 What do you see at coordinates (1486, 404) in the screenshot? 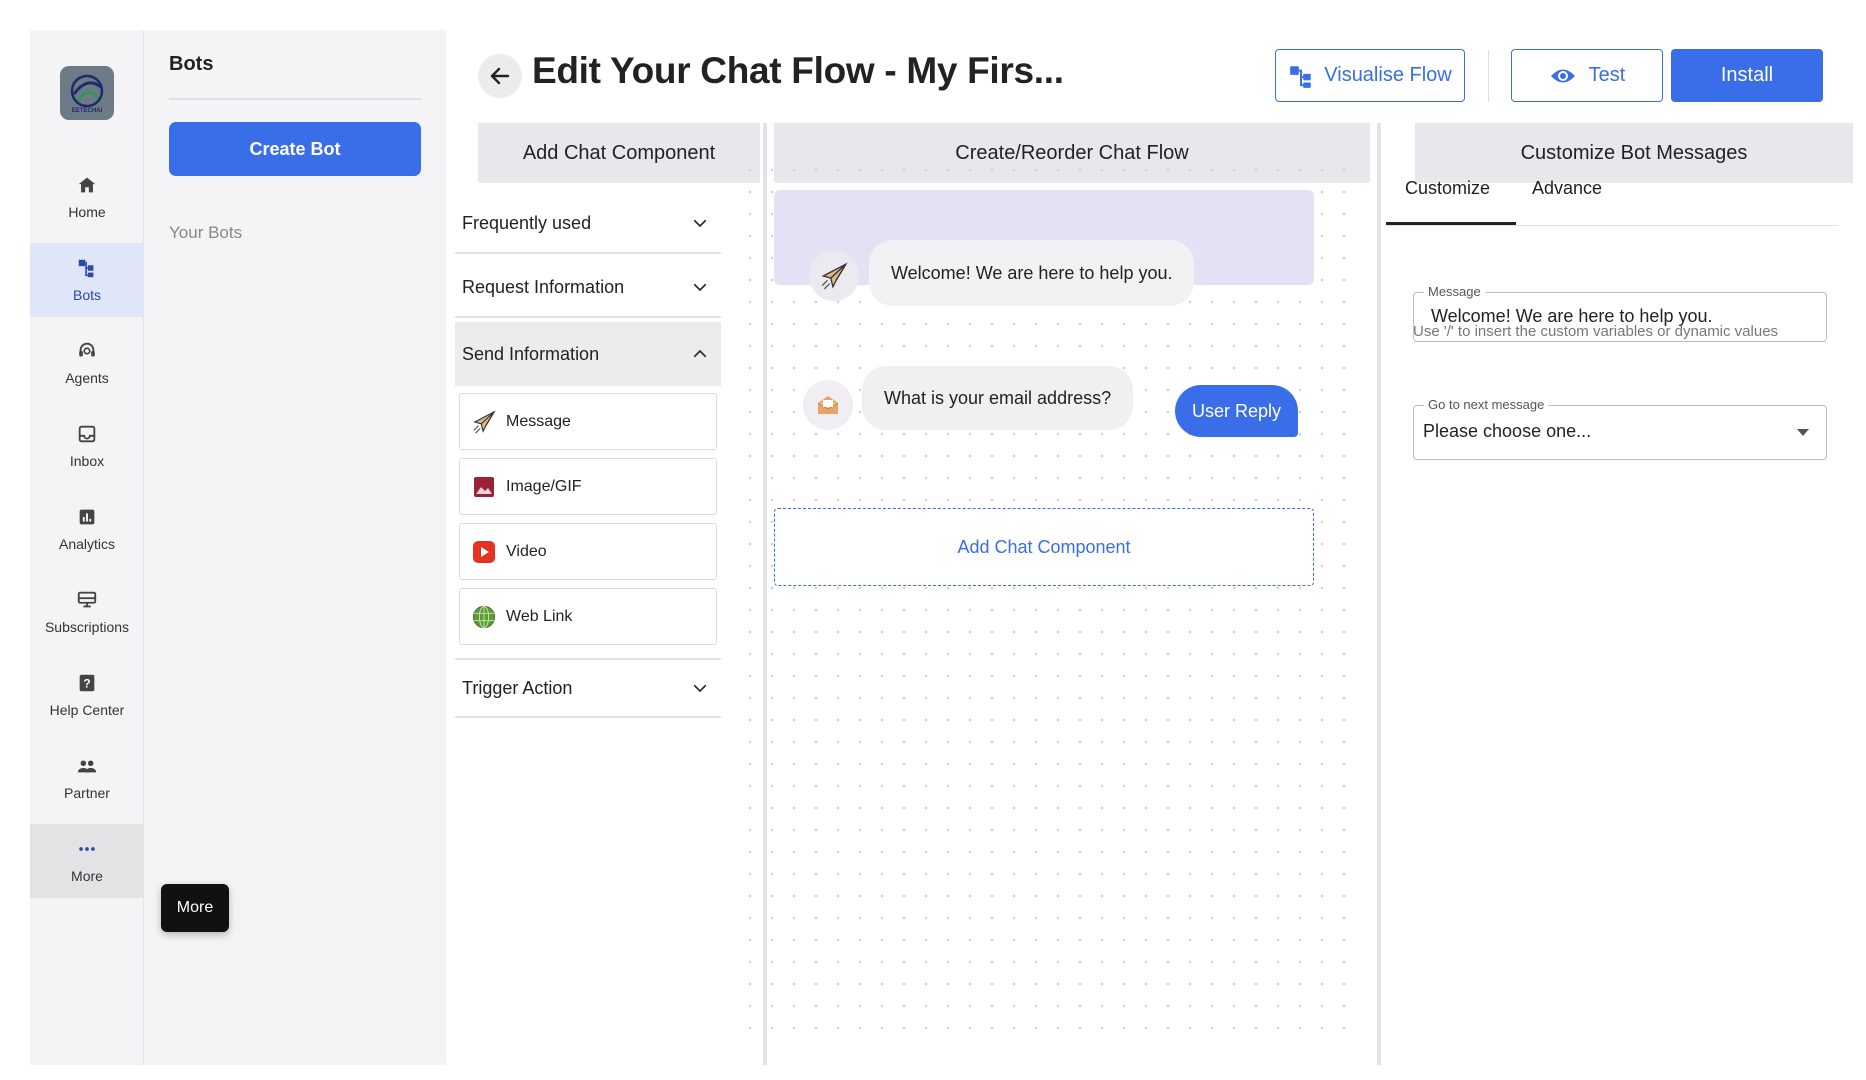
I see `next-message-label: Go to next message` at bounding box center [1486, 404].